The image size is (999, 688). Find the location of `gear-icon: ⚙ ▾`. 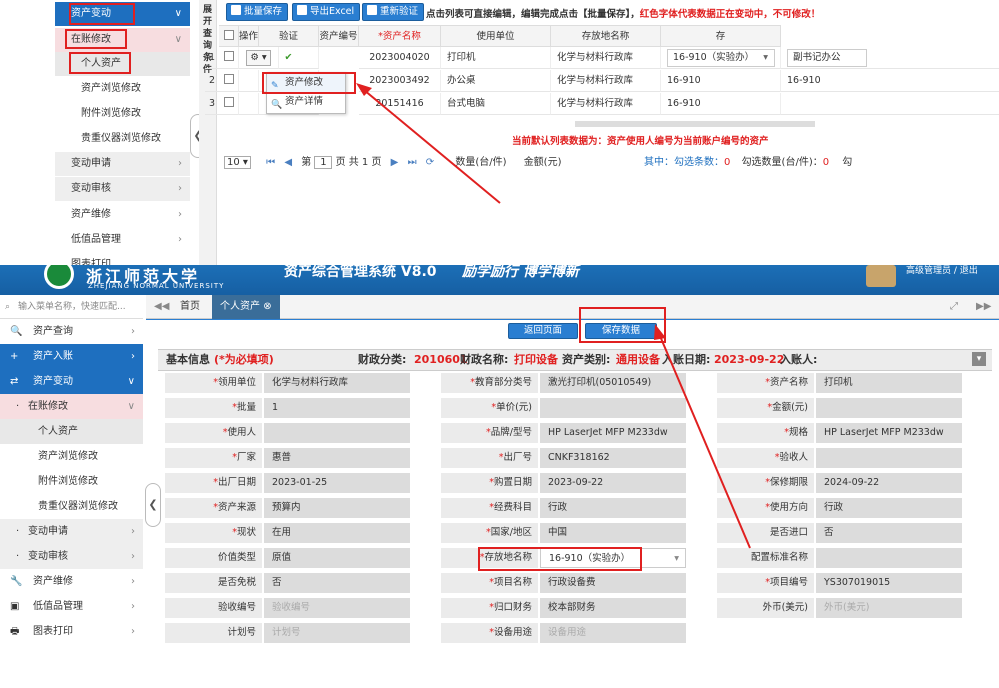

gear-icon: ⚙ ▾ is located at coordinates (258, 58).